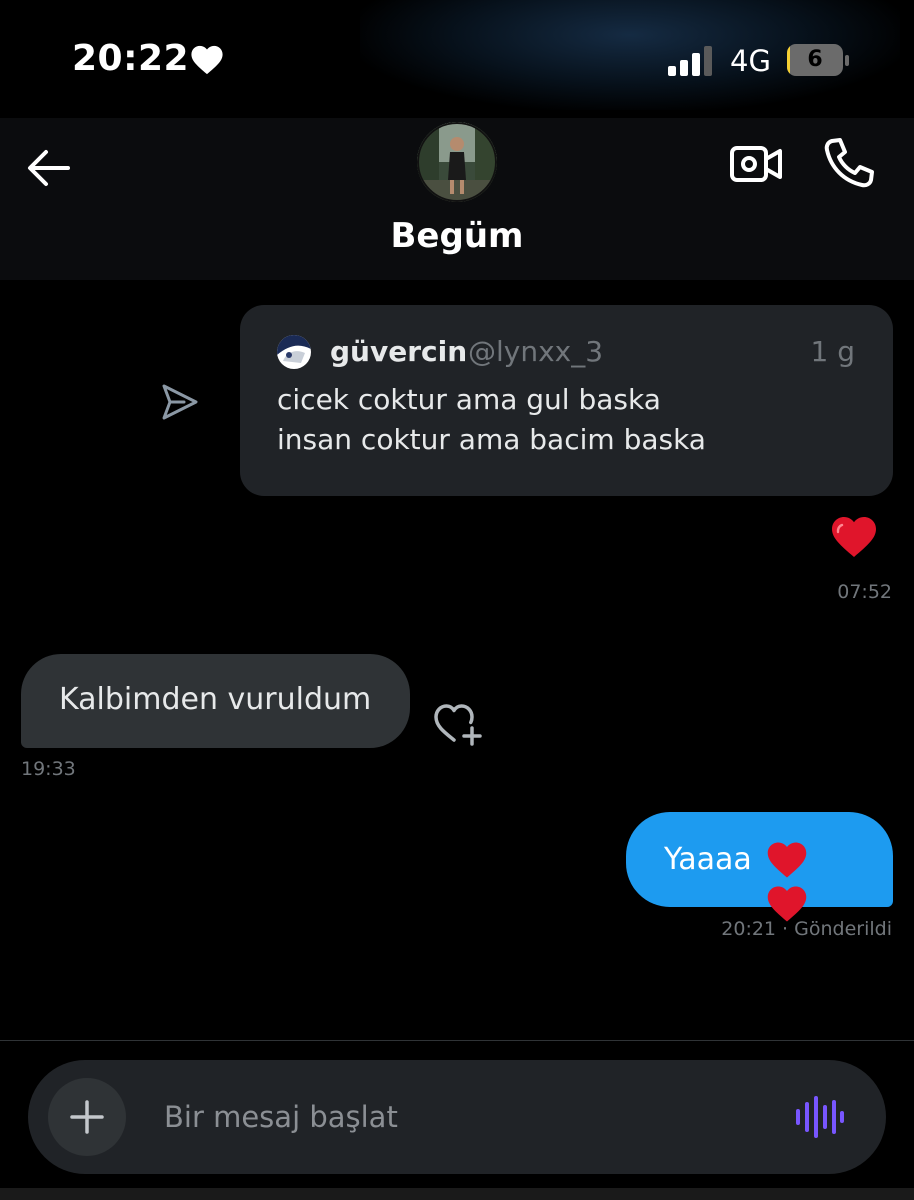 Image resolution: width=914 pixels, height=1200 pixels. Describe the element at coordinates (458, 723) in the screenshot. I see `add-reaction-icon` at that location.